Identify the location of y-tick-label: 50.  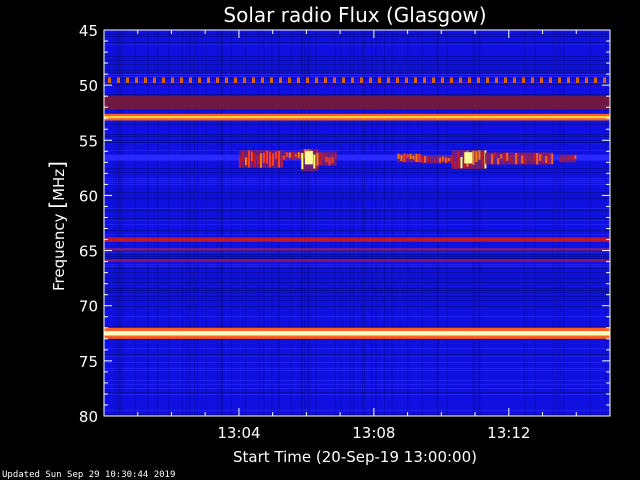
(88, 86).